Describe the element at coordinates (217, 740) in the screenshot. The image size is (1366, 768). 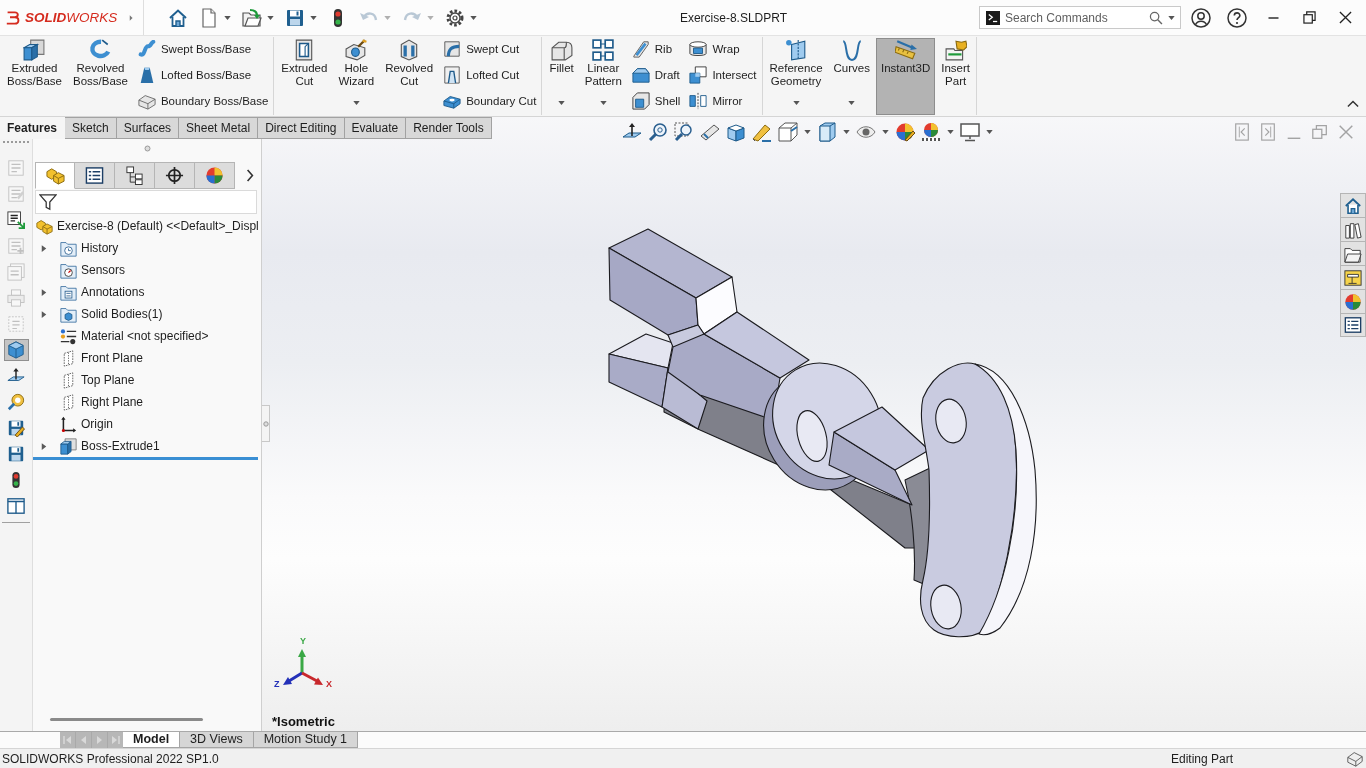
I see `model-tab: 3D Views` at that location.